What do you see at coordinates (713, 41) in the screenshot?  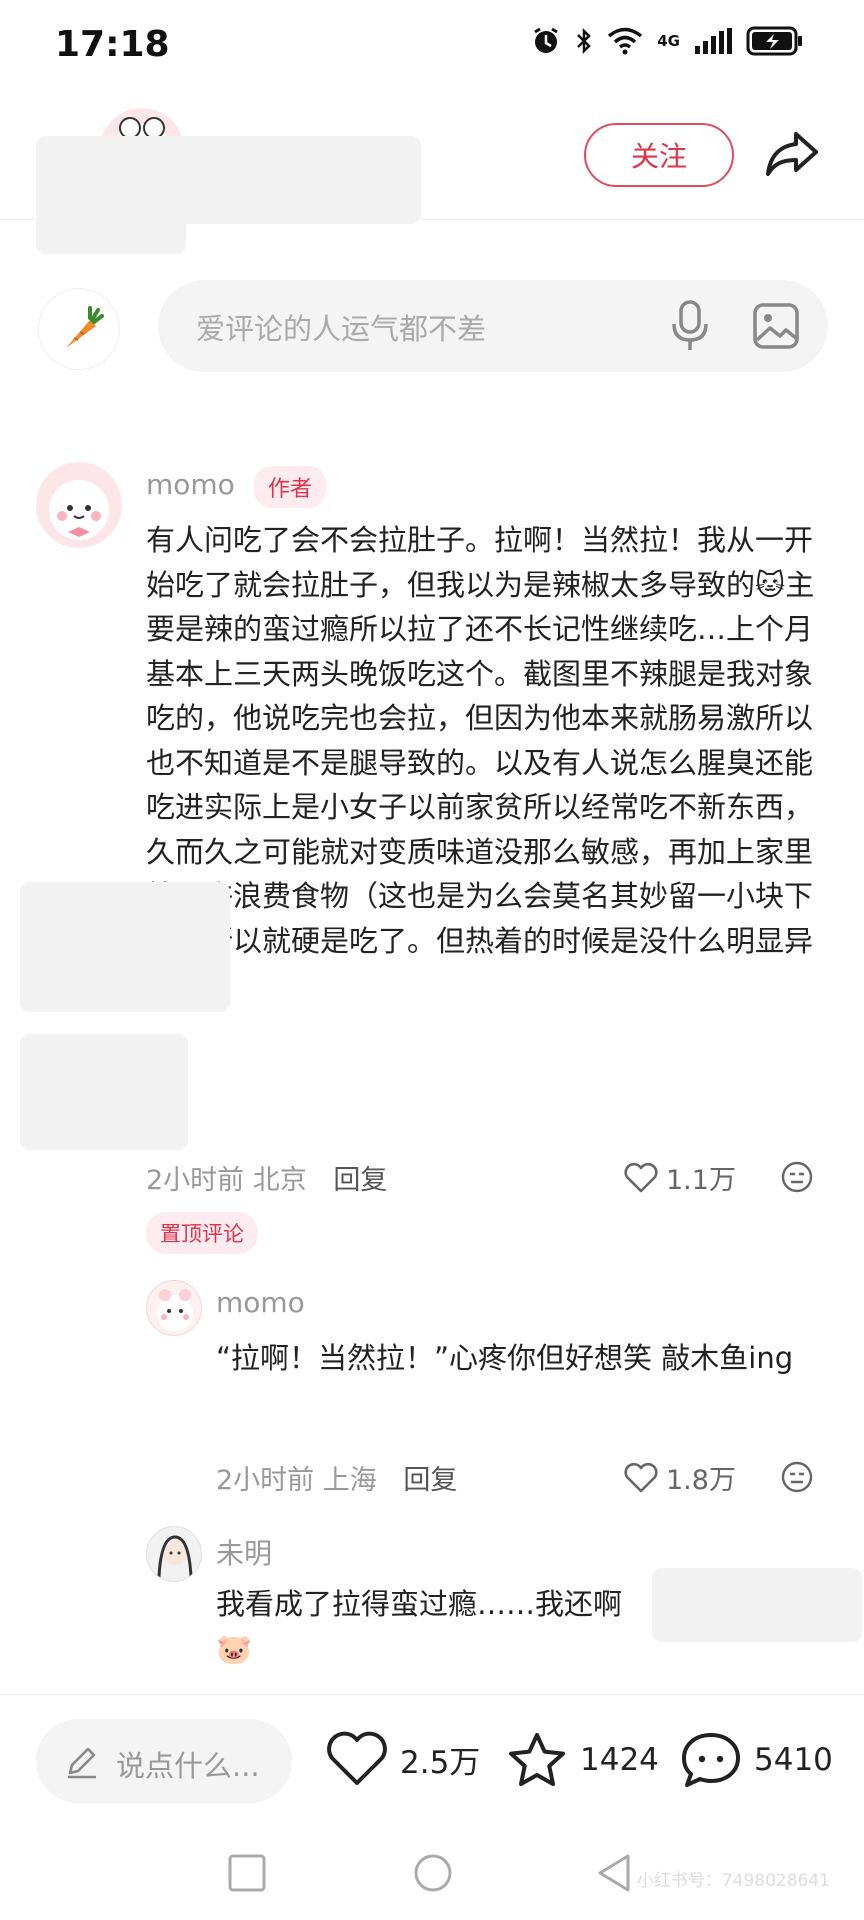 I see `signal-icon` at bounding box center [713, 41].